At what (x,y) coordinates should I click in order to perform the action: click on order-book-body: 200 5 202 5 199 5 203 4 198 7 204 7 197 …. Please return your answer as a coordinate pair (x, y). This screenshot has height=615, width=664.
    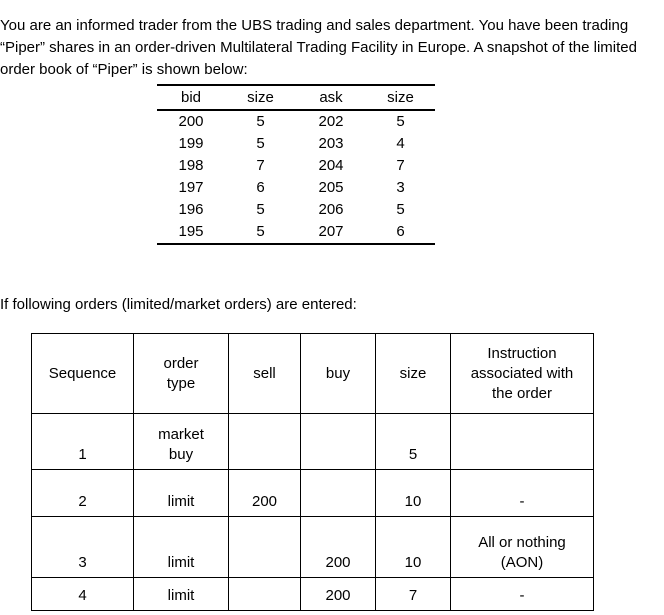
    Looking at the image, I should click on (296, 177).